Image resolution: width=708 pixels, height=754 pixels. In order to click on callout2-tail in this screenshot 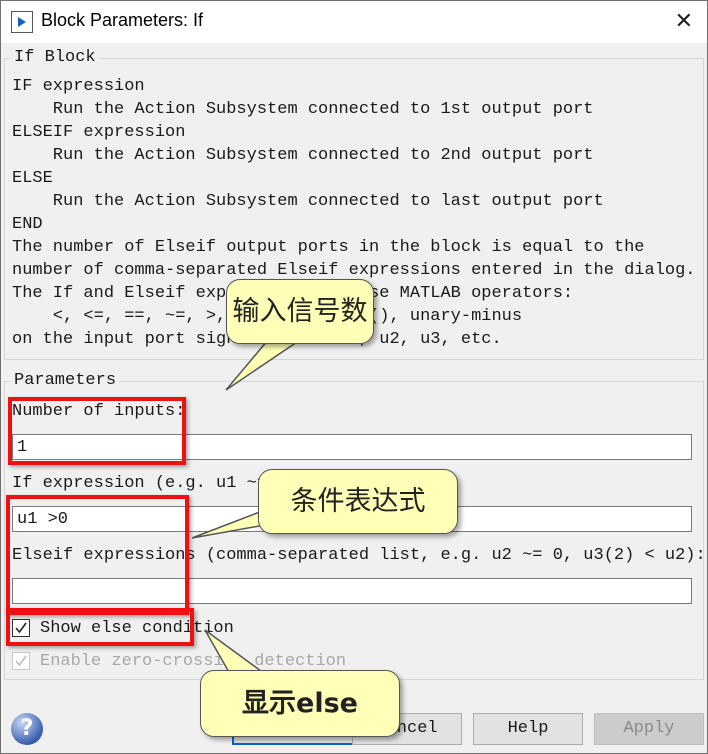, I will do `click(228, 523)`.